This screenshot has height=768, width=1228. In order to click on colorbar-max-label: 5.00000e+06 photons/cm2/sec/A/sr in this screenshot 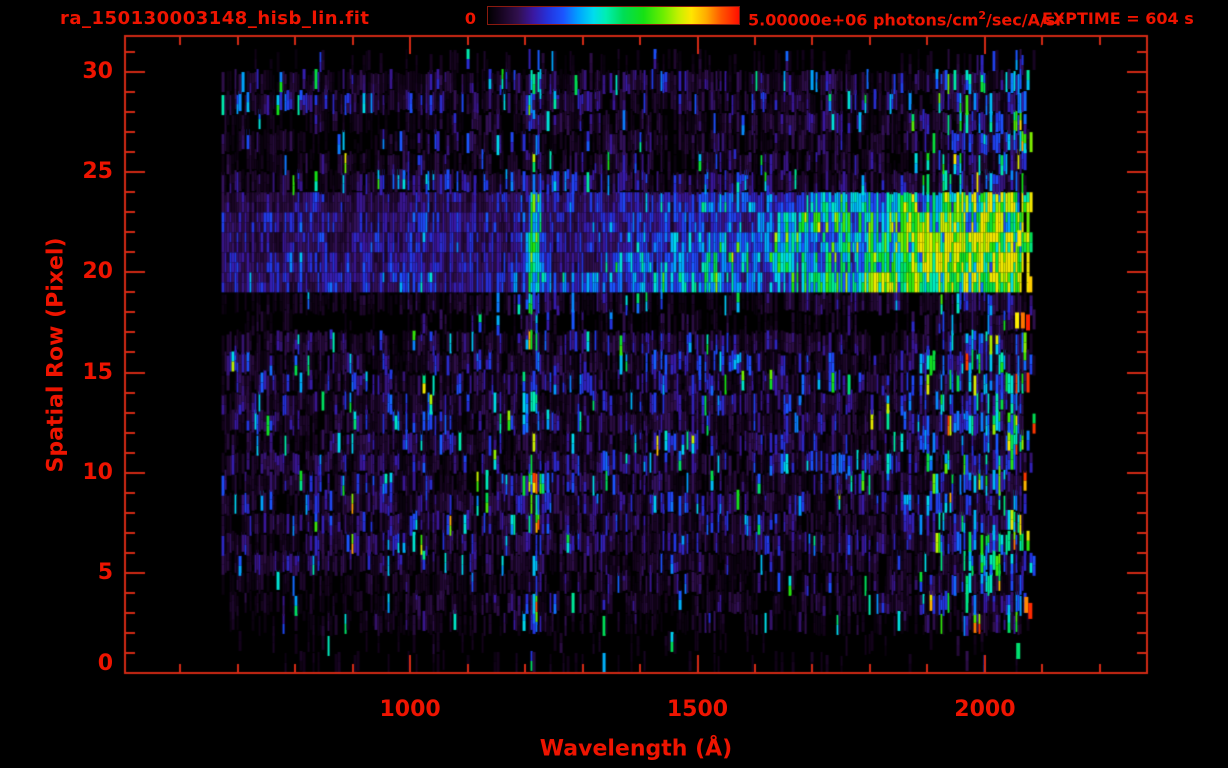, I will do `click(905, 19)`.